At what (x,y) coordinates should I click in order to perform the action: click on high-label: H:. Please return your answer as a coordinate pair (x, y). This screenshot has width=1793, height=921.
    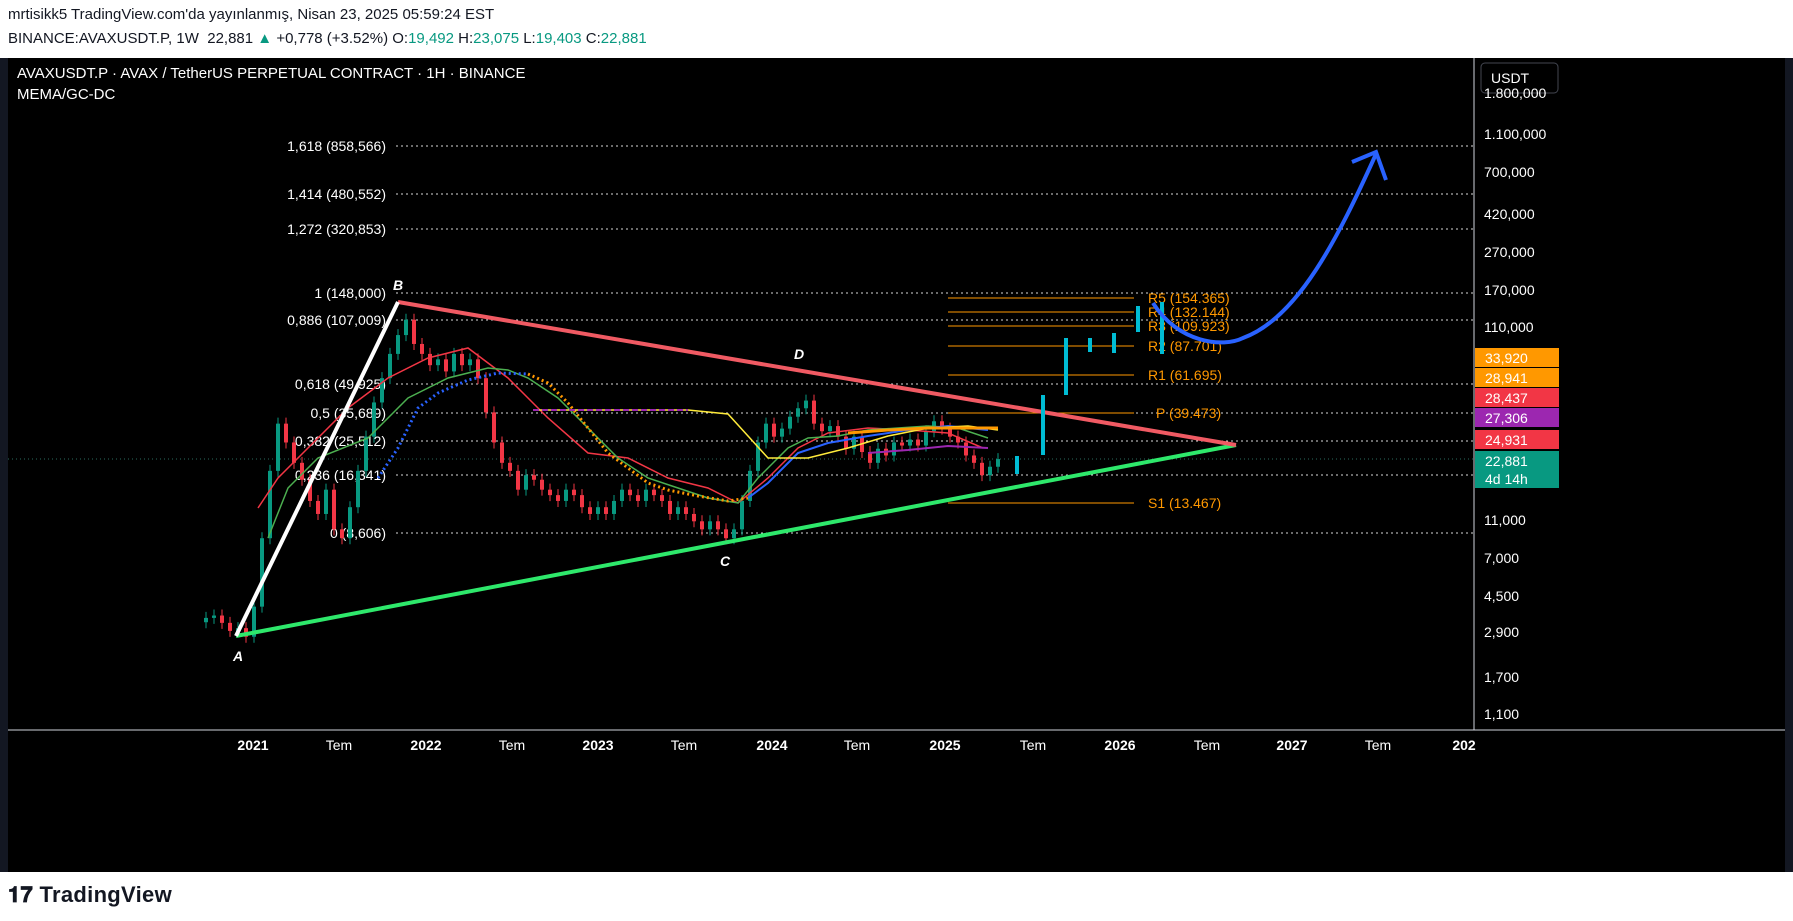
    Looking at the image, I should click on (466, 38).